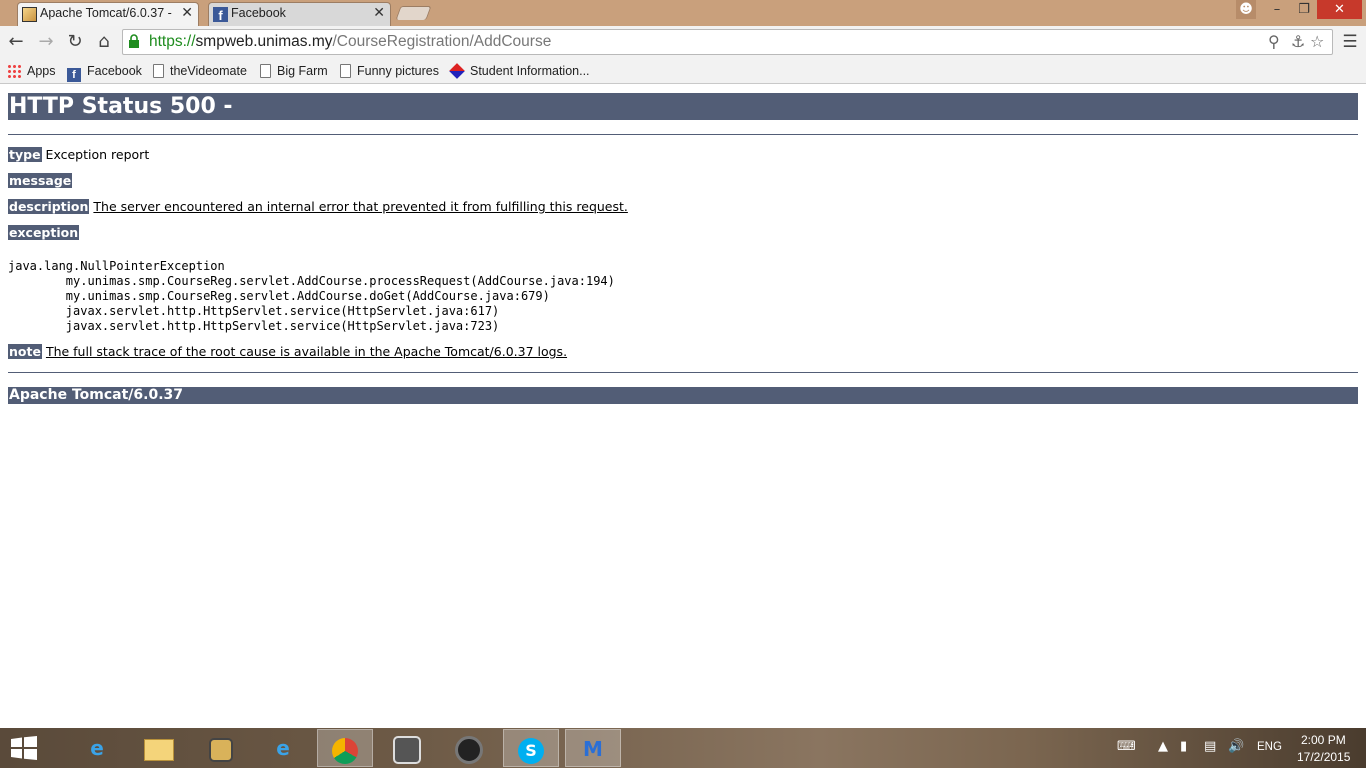 The width and height of the screenshot is (1366, 768). I want to click on reload-icon: ↻, so click(75, 42).